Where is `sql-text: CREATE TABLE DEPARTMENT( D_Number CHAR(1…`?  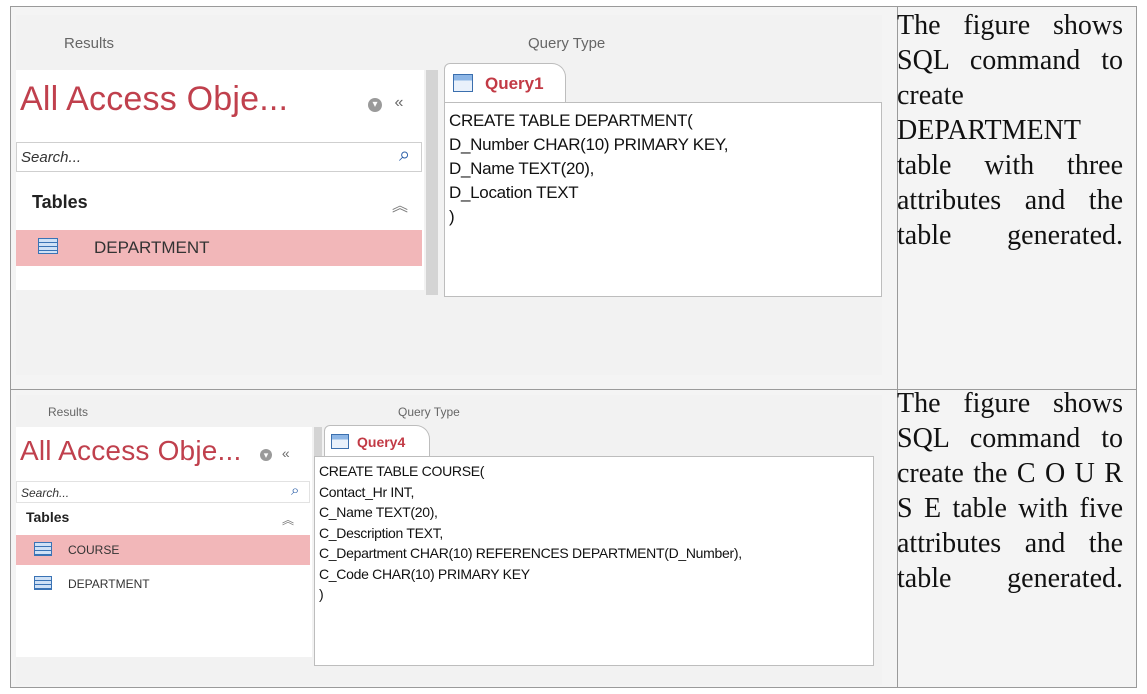
sql-text: CREATE TABLE DEPARTMENT( D_Number CHAR(1… is located at coordinates (588, 169).